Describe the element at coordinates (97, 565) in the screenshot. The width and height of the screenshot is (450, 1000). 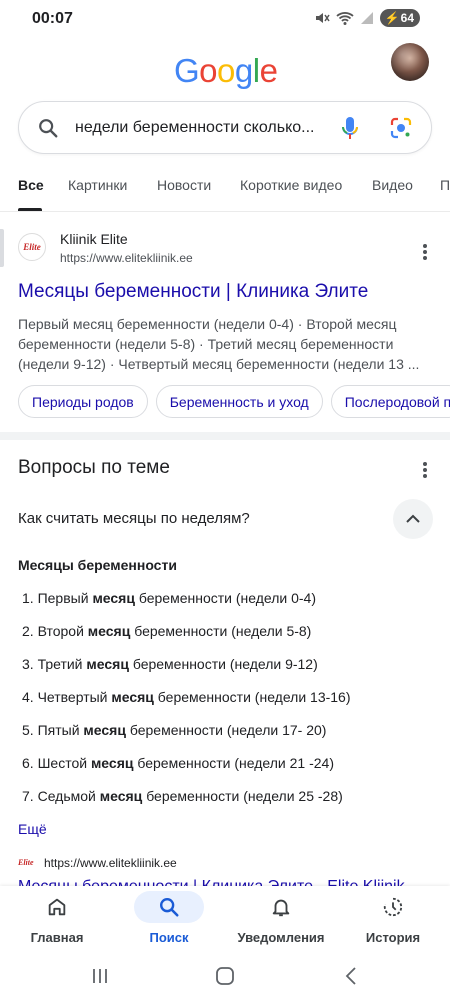
I see `answer-heading: Месяцы беременности` at that location.